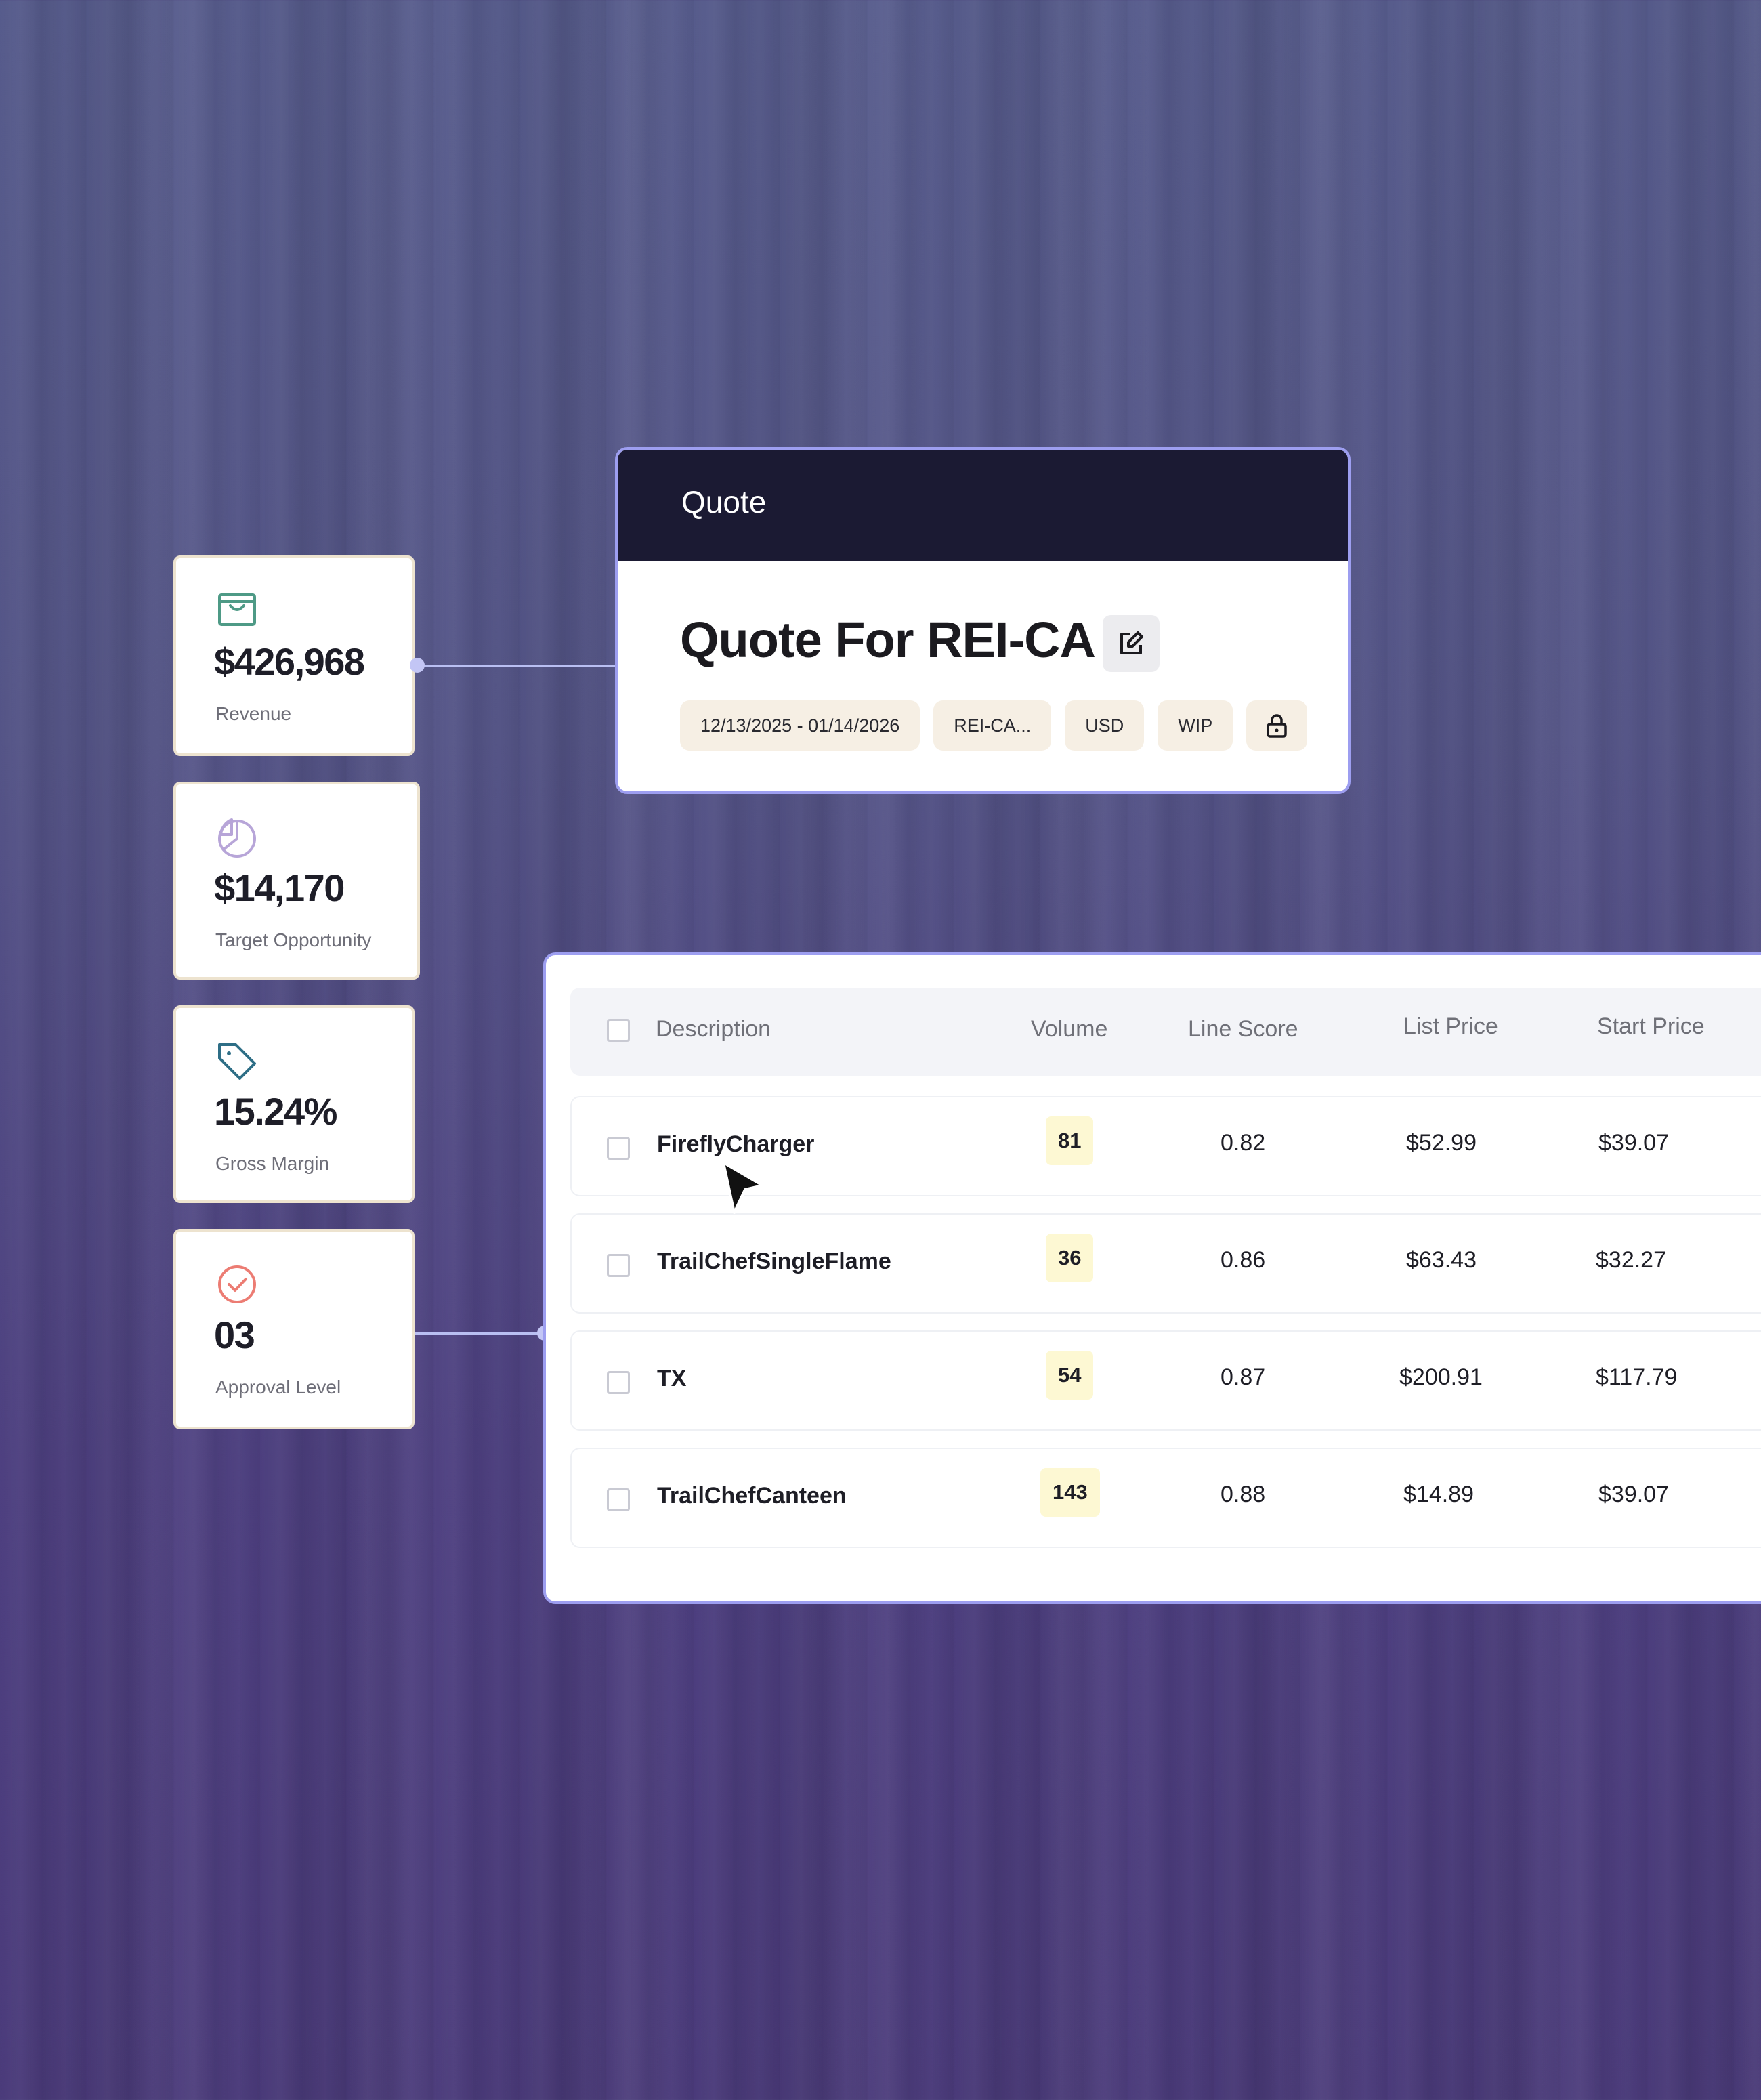 Image resolution: width=1761 pixels, height=2100 pixels. I want to click on list-price-cell: $14.89, so click(1438, 1494).